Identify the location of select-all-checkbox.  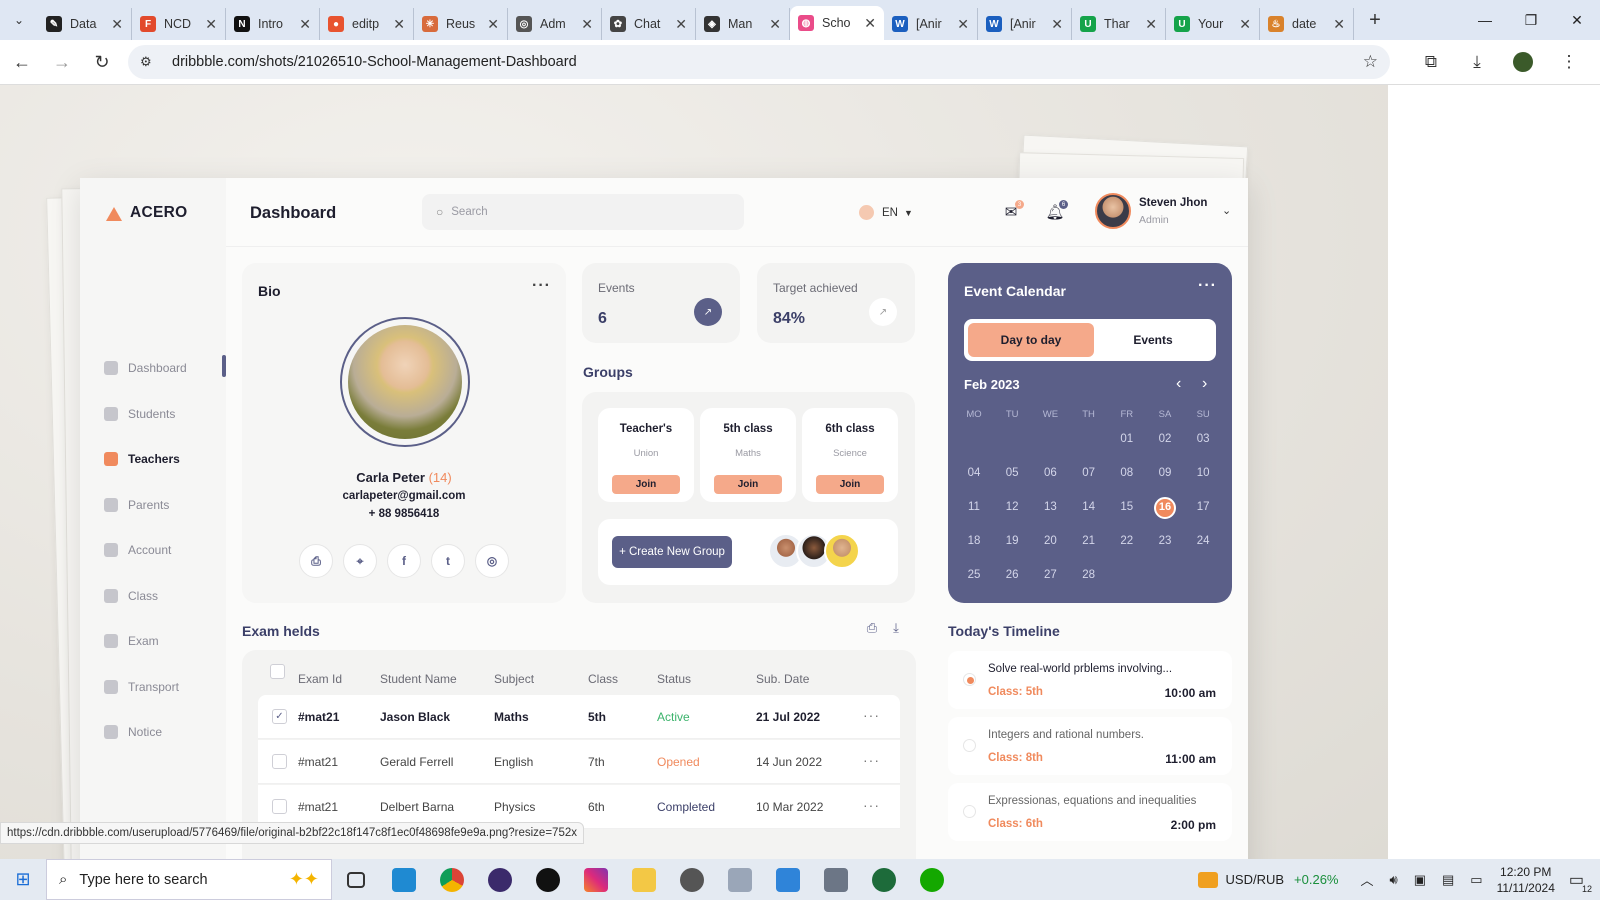
(277, 671).